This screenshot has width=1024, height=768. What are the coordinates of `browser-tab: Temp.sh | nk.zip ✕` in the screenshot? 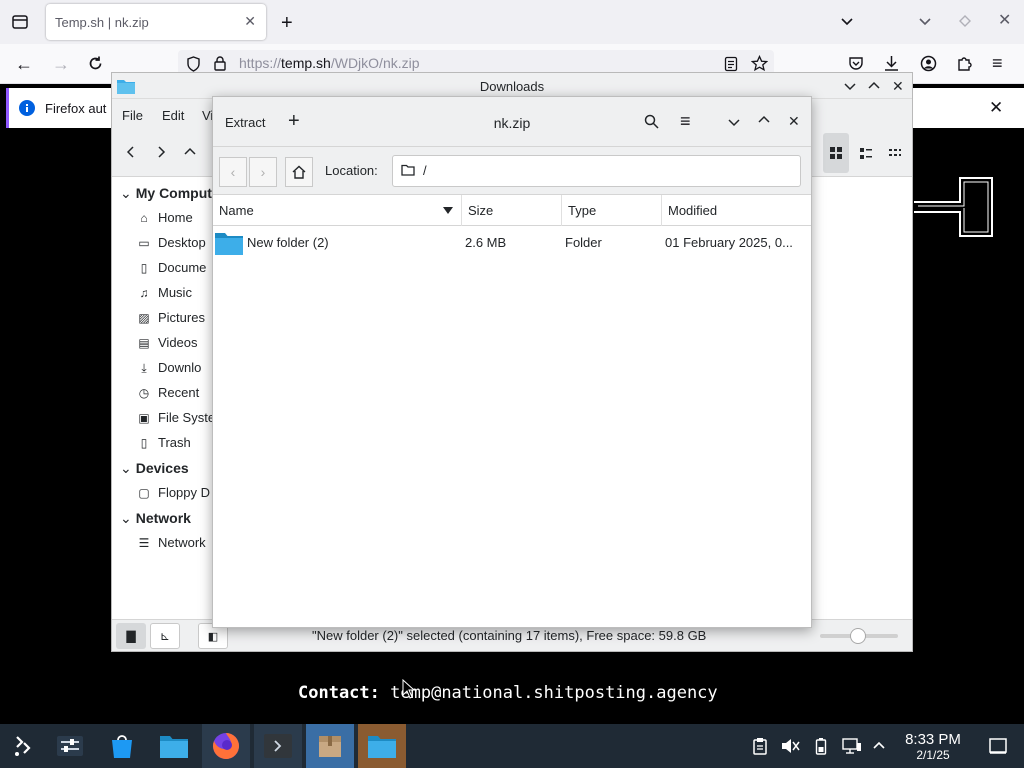 It's located at (156, 22).